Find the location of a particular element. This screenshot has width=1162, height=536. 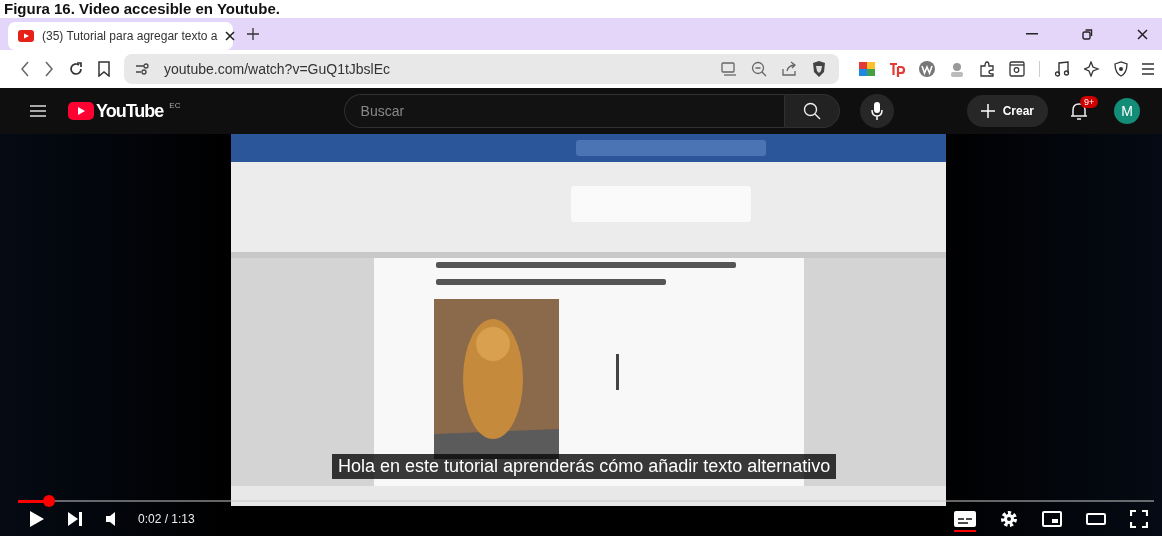

settings-icon is located at coordinates (1009, 519).